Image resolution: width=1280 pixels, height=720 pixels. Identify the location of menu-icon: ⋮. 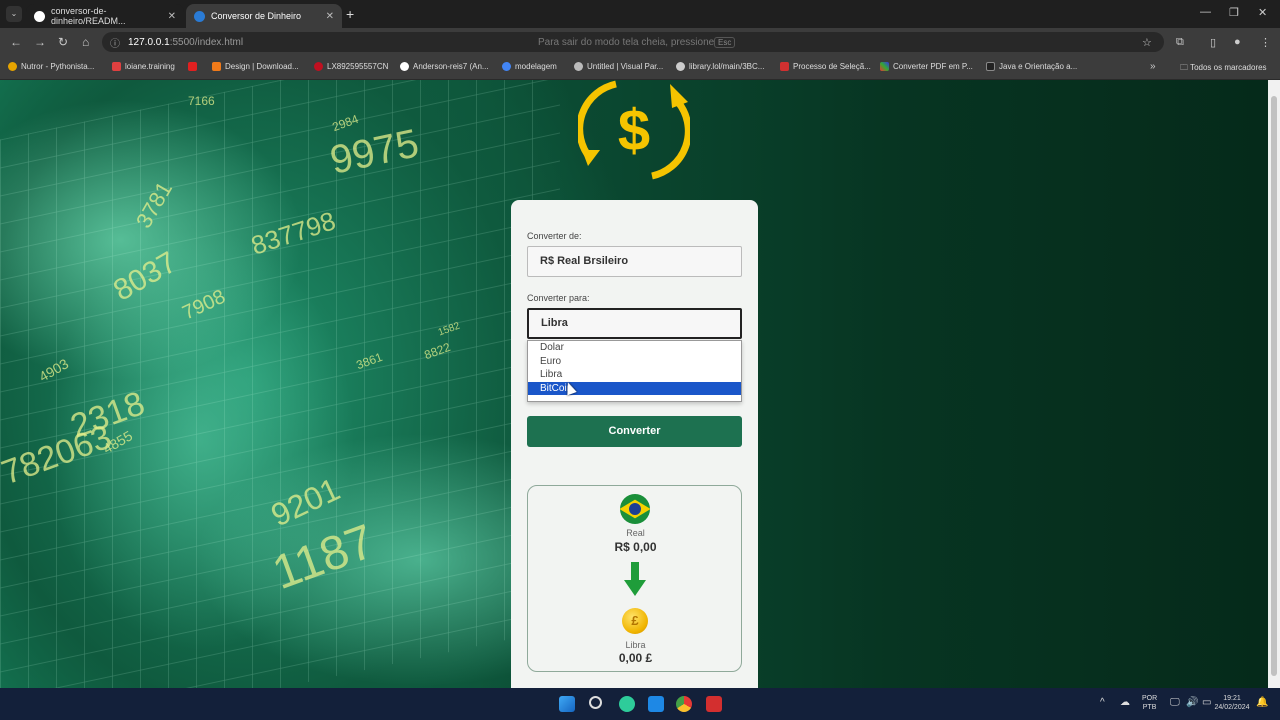
(1265, 42).